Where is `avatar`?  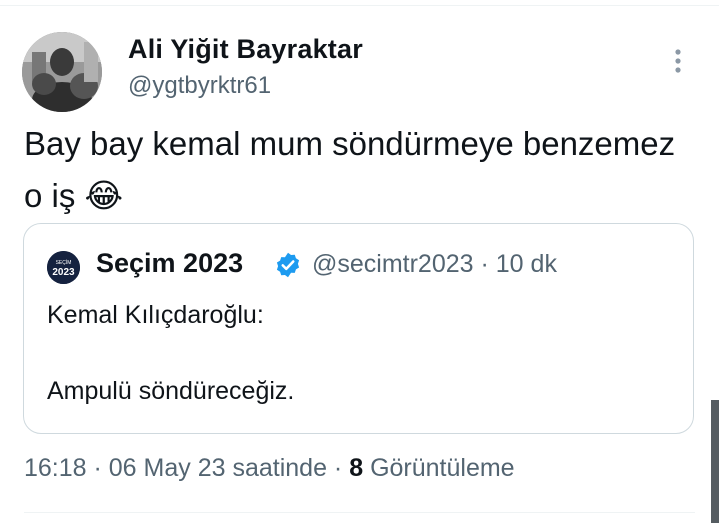
avatar is located at coordinates (62, 72).